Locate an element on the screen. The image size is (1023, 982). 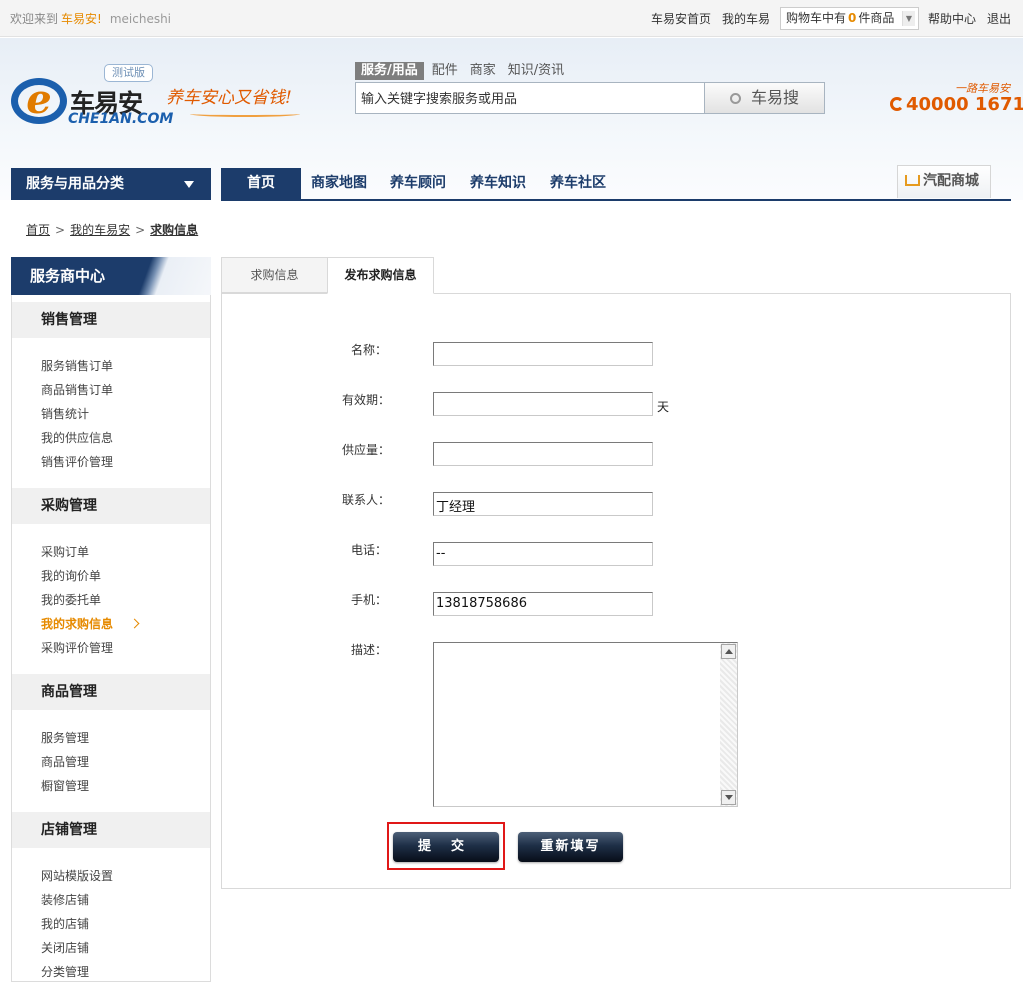
name-label: 名称： is located at coordinates (368, 350).